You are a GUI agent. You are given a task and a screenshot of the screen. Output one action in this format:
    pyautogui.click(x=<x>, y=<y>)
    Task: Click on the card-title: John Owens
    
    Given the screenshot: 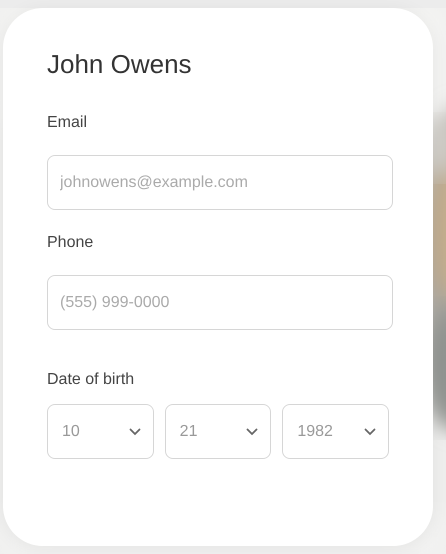 What is the action you would take?
    pyautogui.click(x=119, y=64)
    